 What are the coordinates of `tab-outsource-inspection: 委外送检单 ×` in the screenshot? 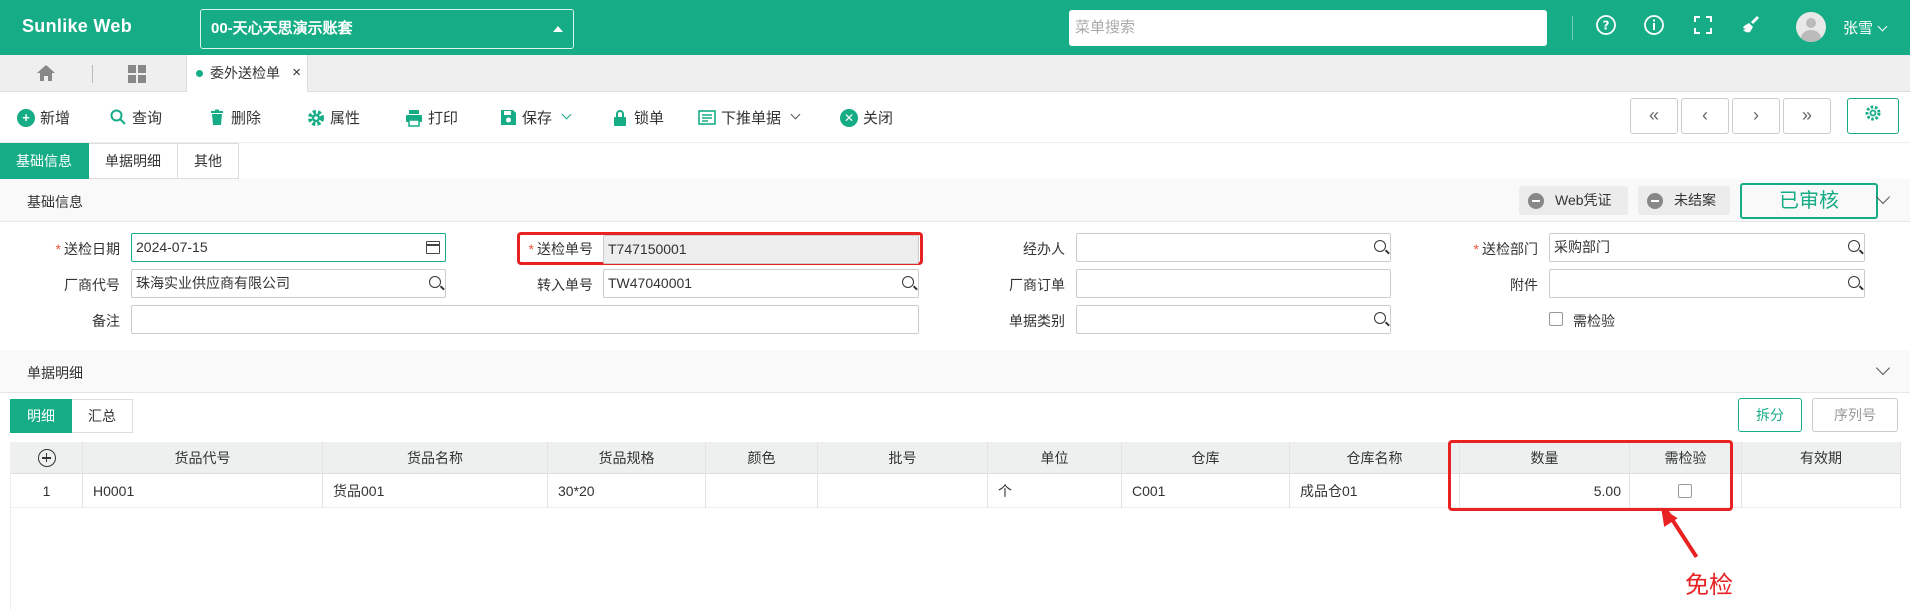 It's located at (247, 73).